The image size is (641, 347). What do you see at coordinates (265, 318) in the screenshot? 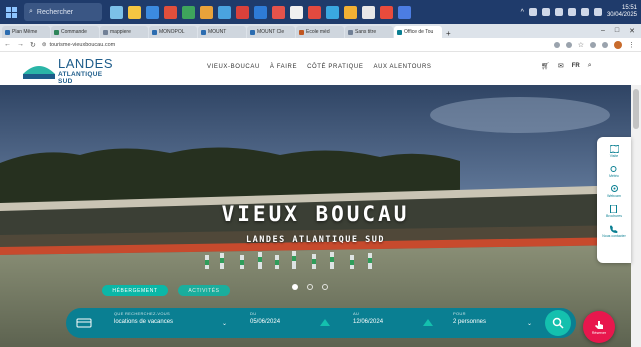
I see `date-from-field: DU 05/06/2024` at bounding box center [265, 318].